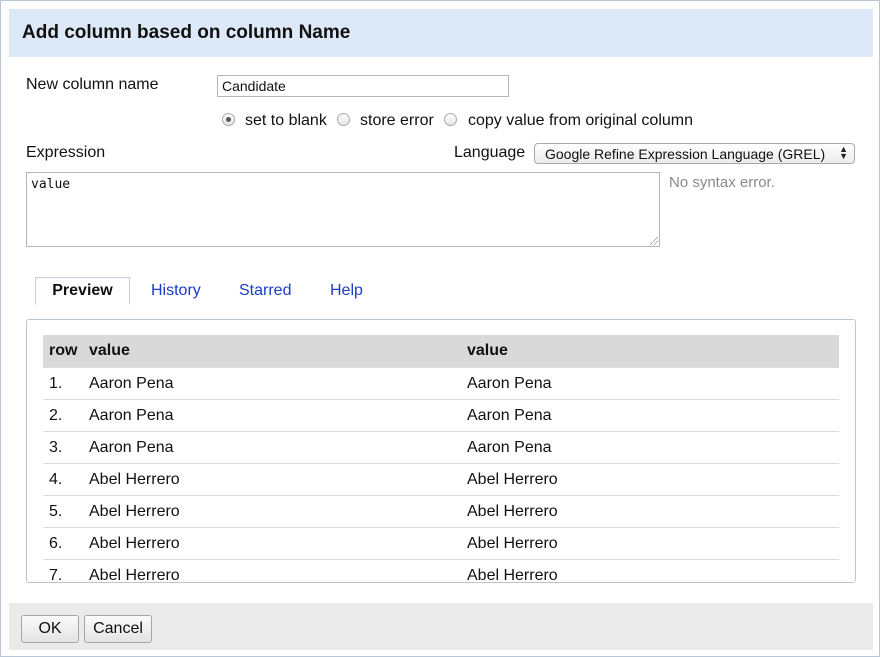 The height and width of the screenshot is (657, 880). I want to click on new-column-name-label: New column name, so click(92, 84).